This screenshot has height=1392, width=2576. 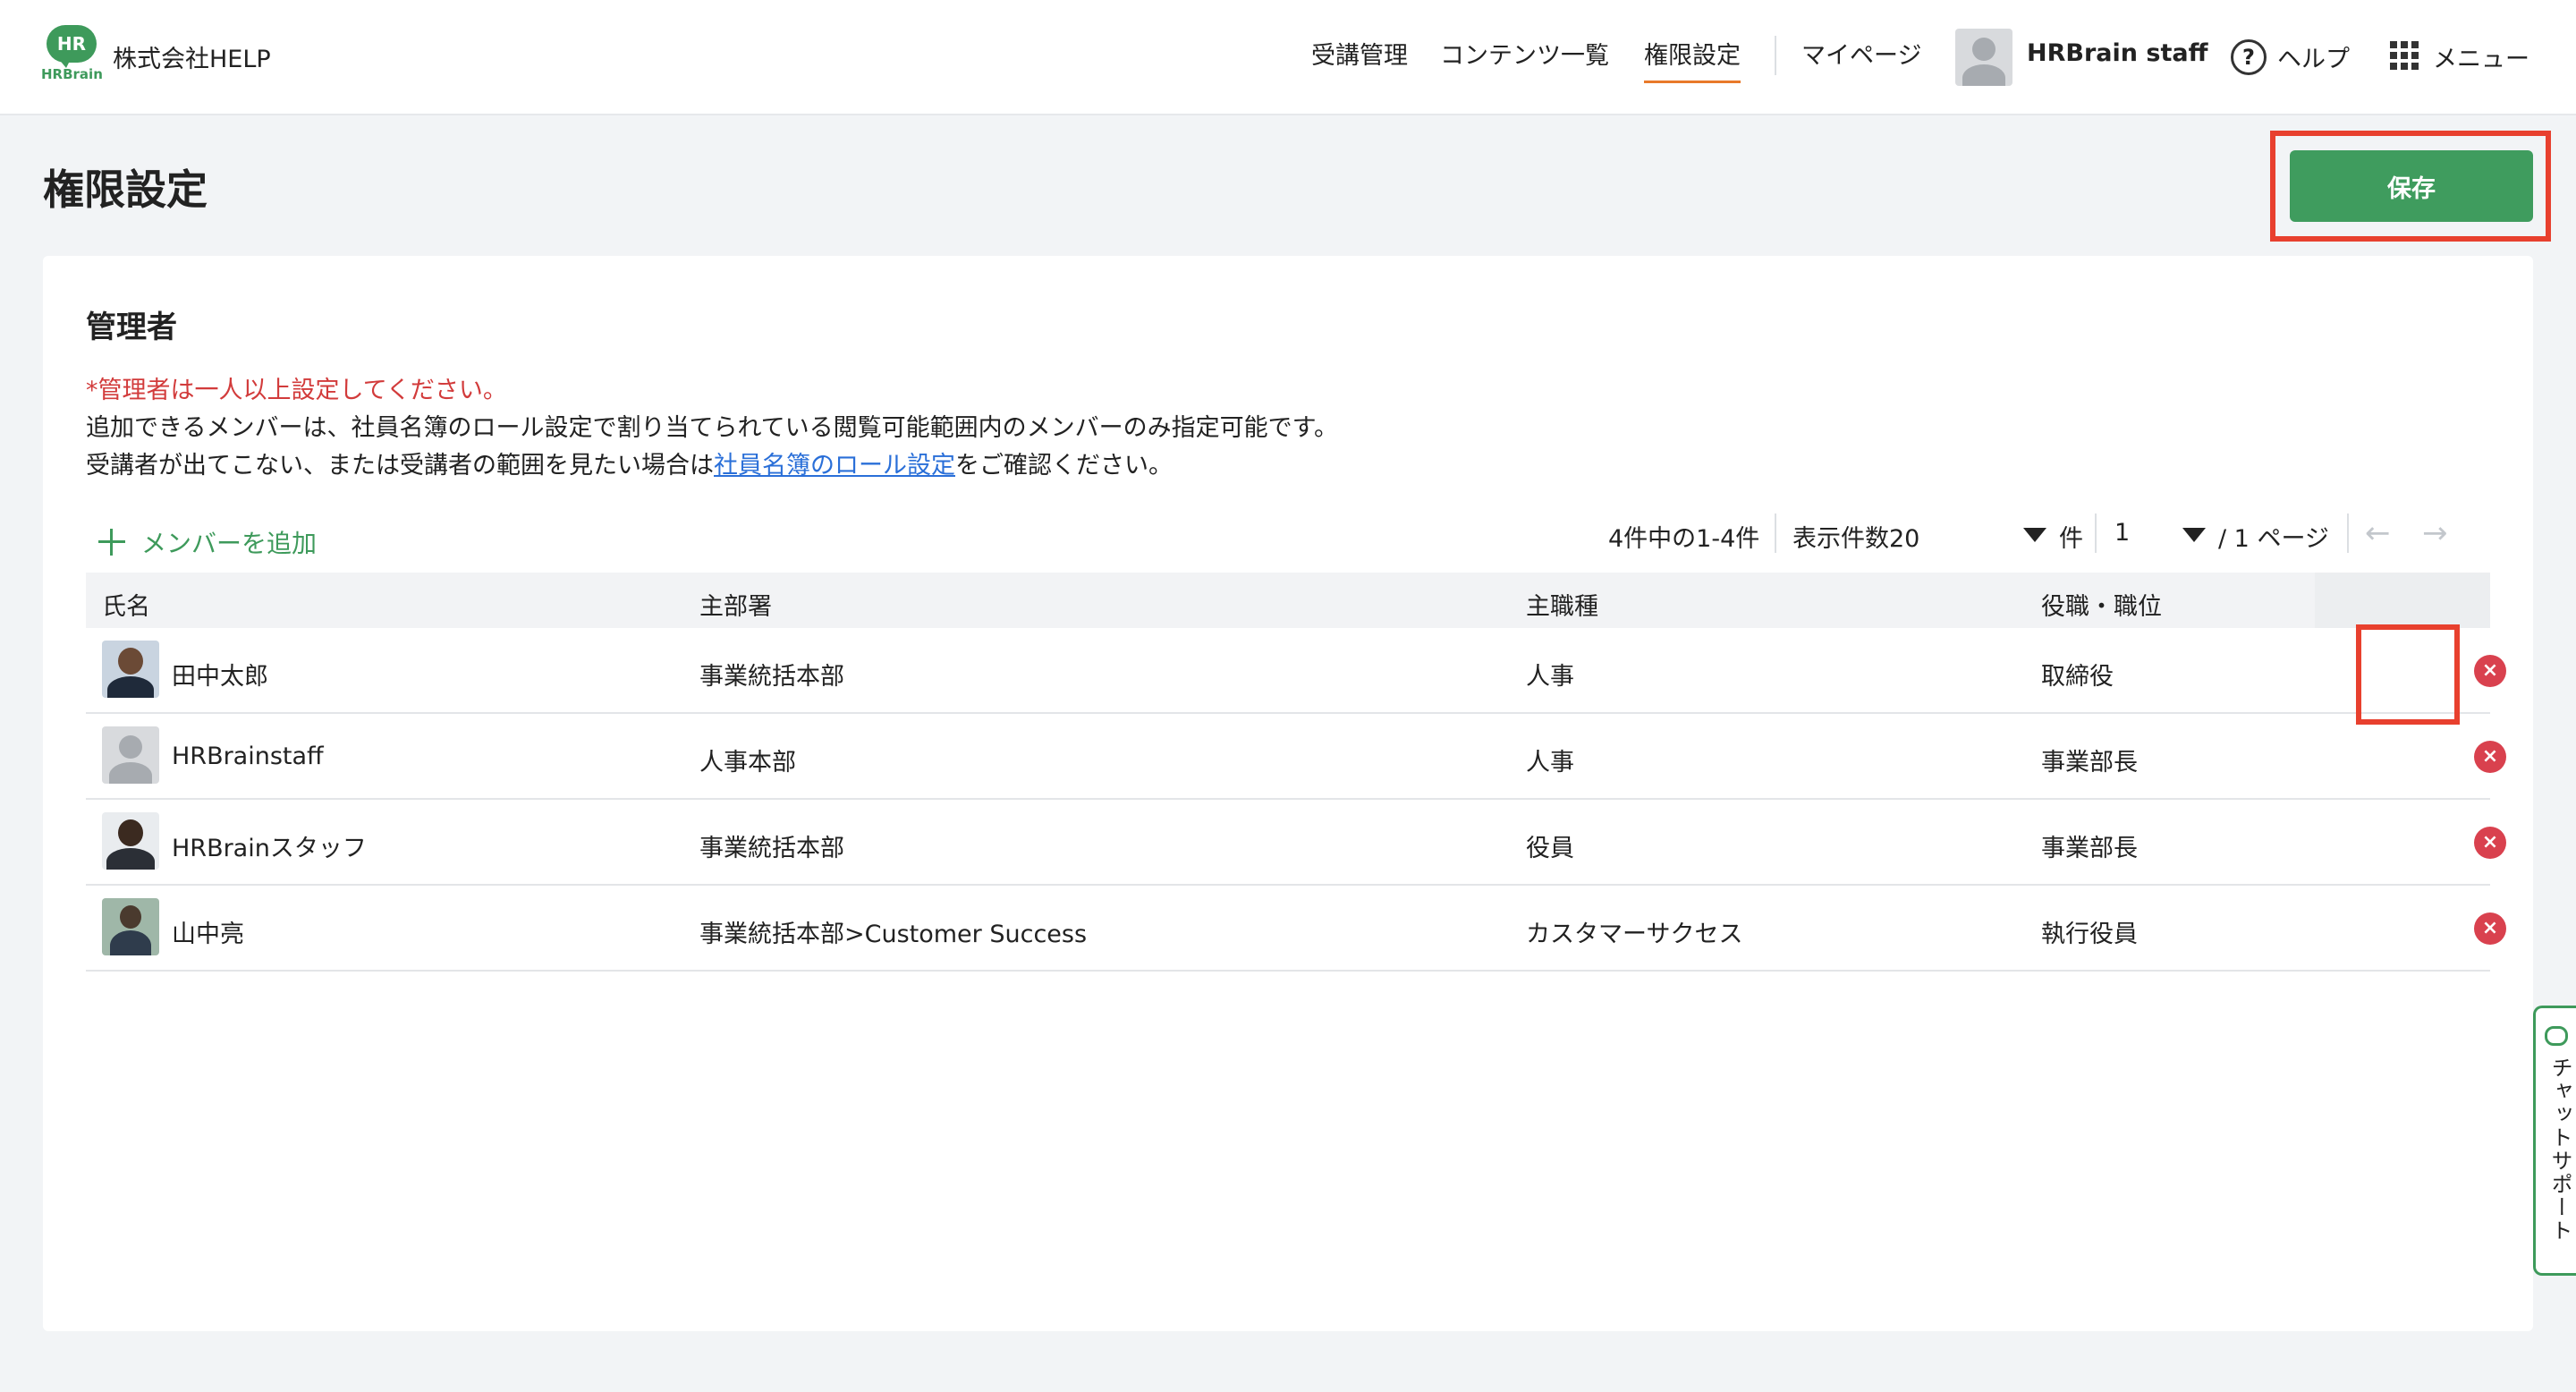 I want to click on user-name: HRBrain staff, so click(x=2117, y=53).